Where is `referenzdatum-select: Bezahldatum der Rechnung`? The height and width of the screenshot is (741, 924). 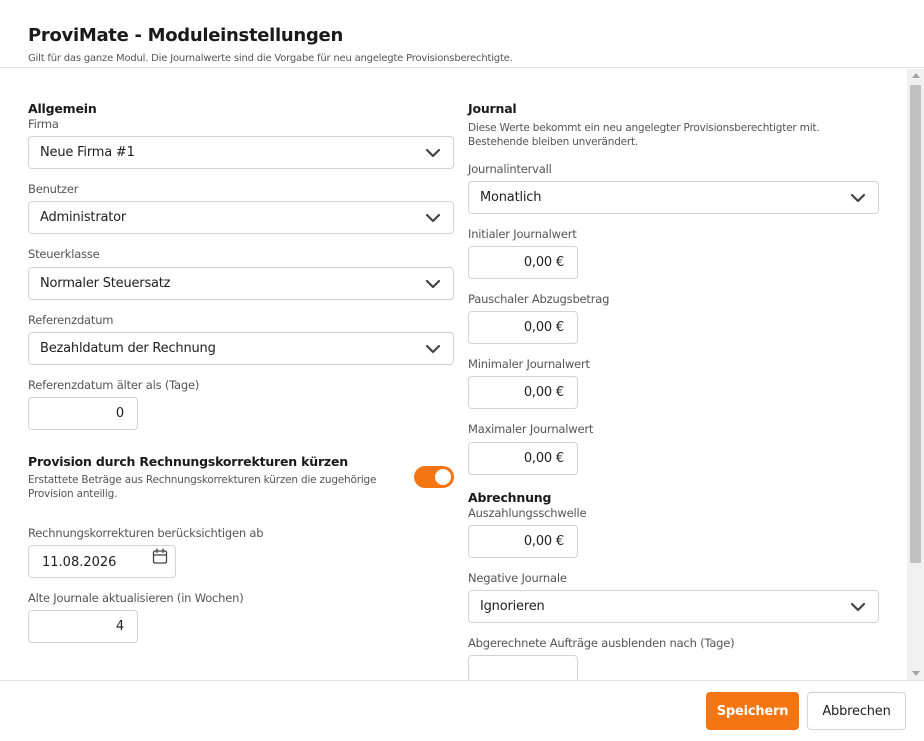 referenzdatum-select: Bezahldatum der Rechnung is located at coordinates (241, 348).